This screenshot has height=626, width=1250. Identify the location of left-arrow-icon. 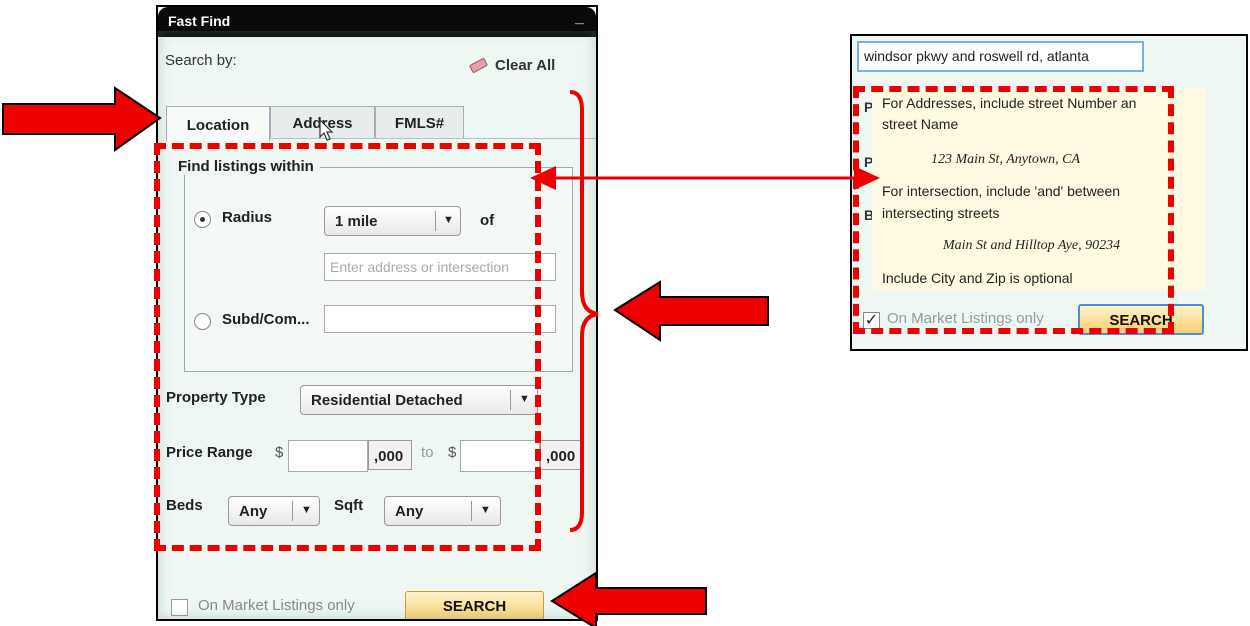
(691, 311).